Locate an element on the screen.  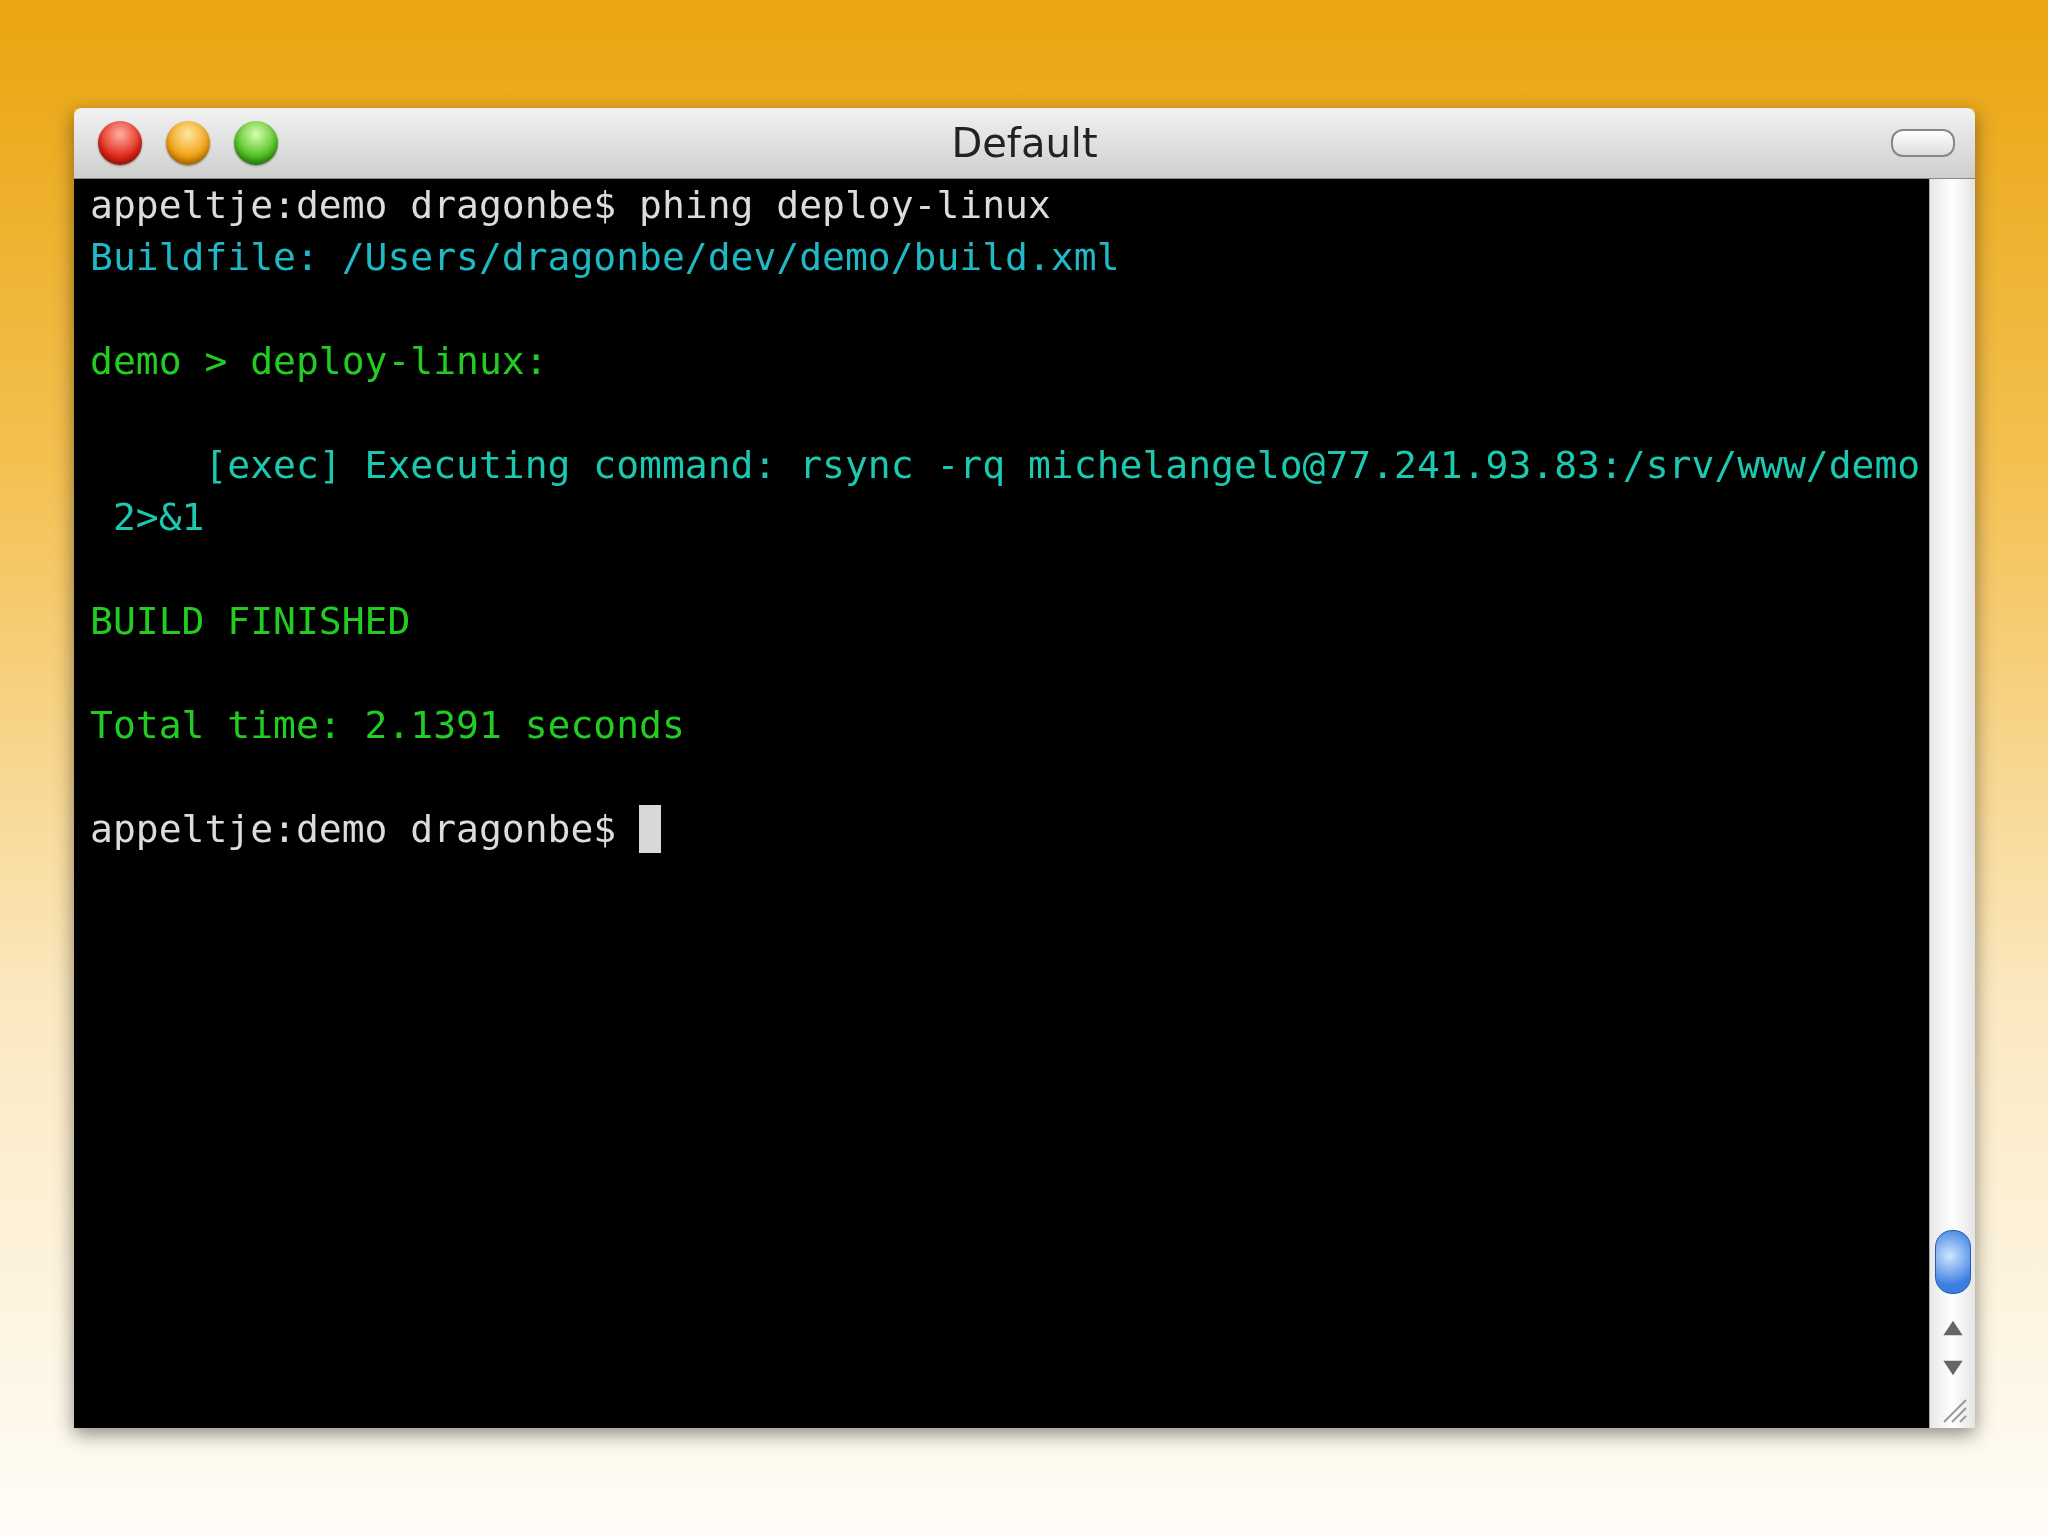
toolbar-toggle-button is located at coordinates (1923, 143).